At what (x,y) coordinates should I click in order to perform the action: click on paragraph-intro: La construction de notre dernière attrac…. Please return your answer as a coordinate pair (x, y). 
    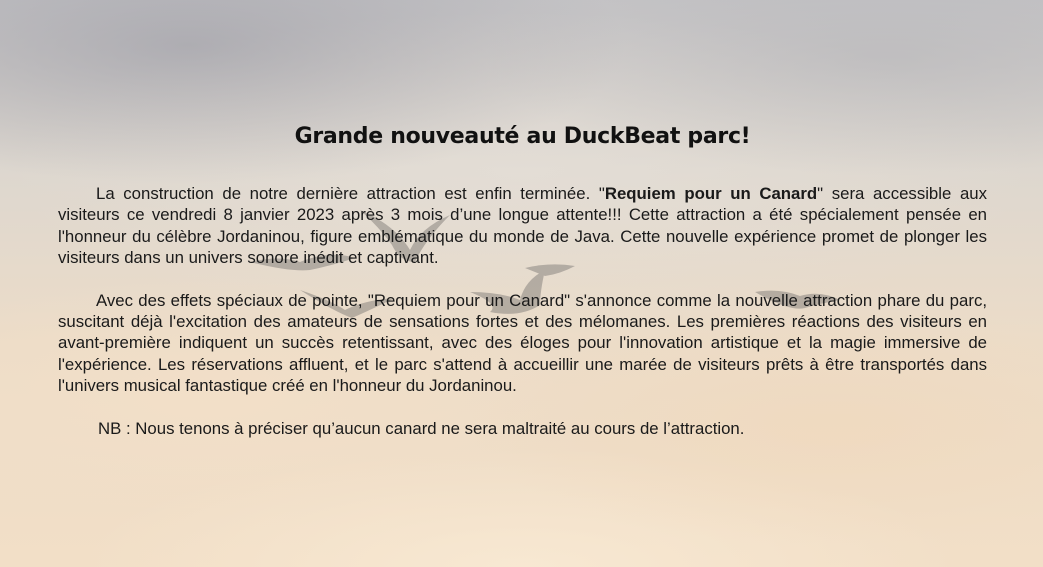
    Looking at the image, I should click on (522, 226).